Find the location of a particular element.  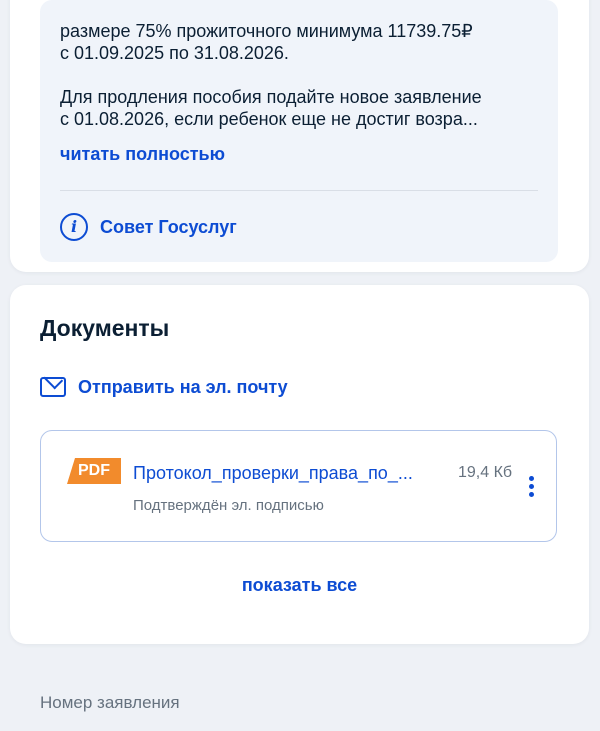

read-more-link: читать полностью is located at coordinates (142, 154).